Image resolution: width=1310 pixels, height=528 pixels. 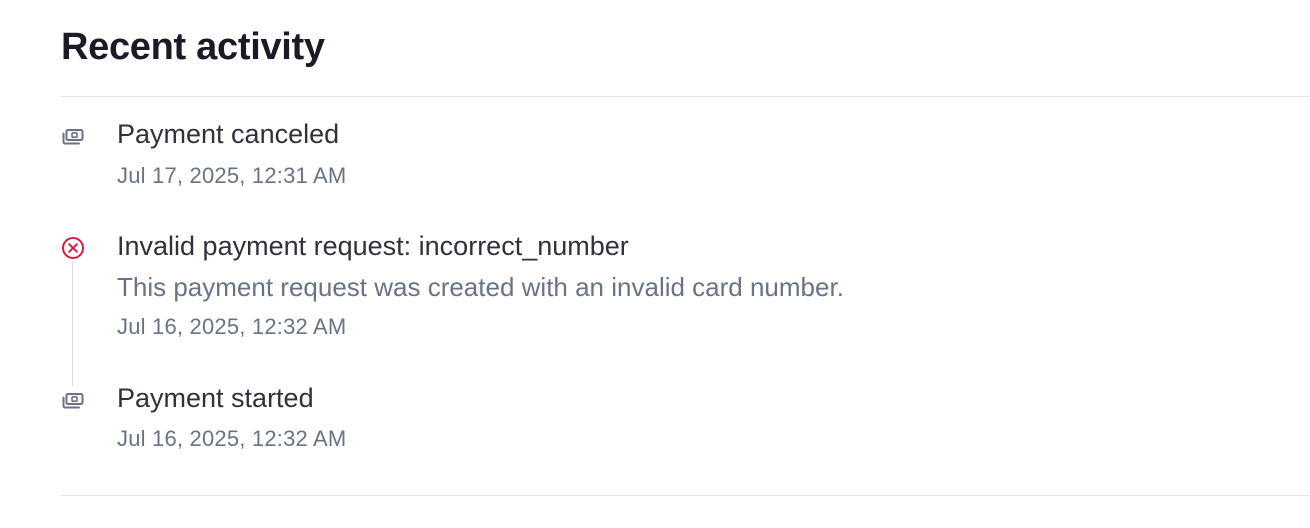 What do you see at coordinates (685, 495) in the screenshot?
I see `section-divider-bottom` at bounding box center [685, 495].